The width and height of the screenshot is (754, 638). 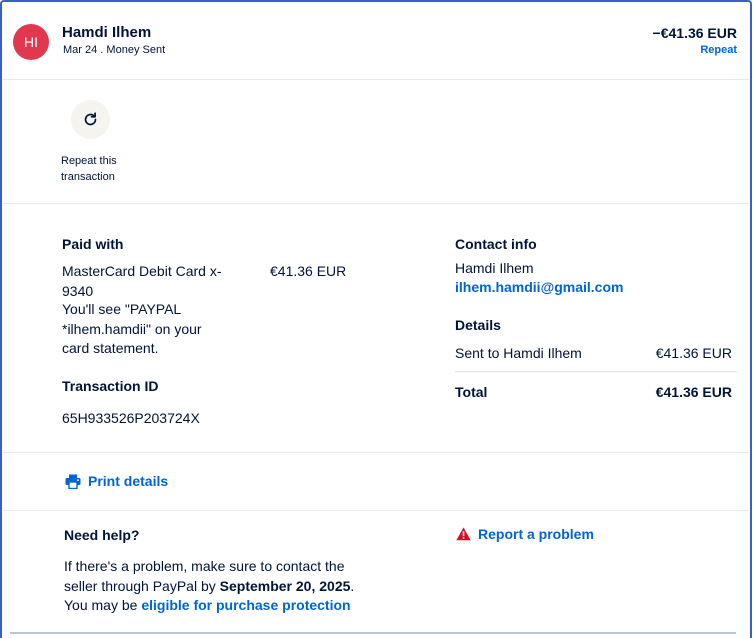 What do you see at coordinates (110, 386) in the screenshot?
I see `transaction-id-title: Transaction ID` at bounding box center [110, 386].